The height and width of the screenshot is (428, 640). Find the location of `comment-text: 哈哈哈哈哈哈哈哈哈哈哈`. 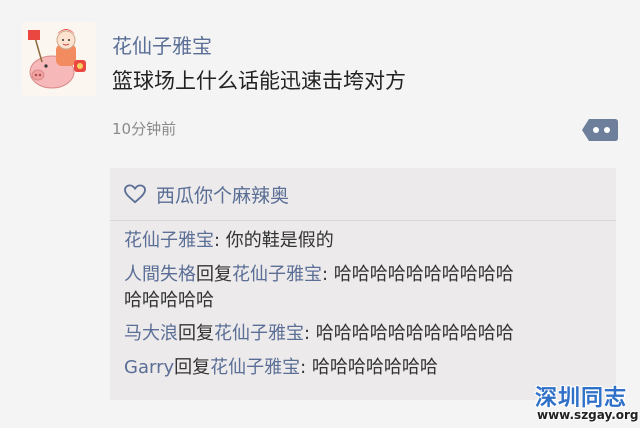

comment-text: 哈哈哈哈哈哈哈哈哈哈哈 is located at coordinates (414, 333).